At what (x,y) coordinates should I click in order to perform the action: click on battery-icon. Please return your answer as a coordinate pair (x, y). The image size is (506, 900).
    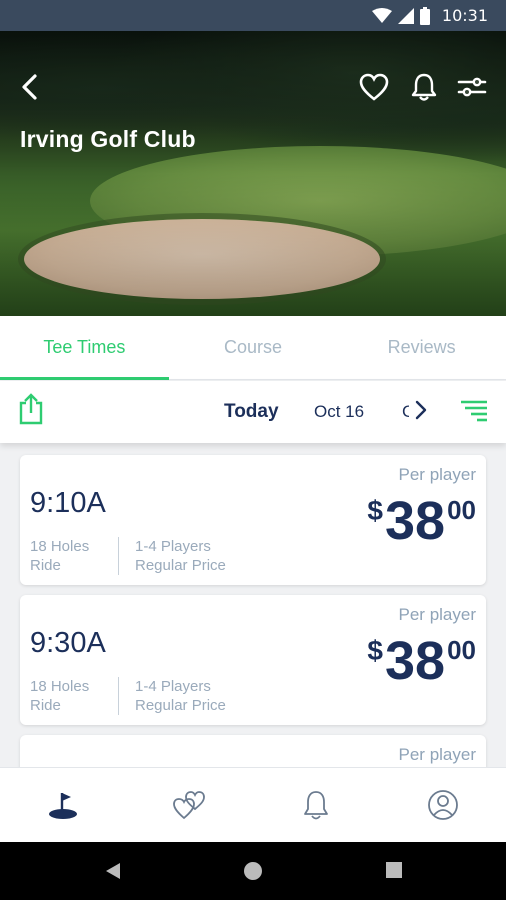
    Looking at the image, I should click on (424, 15).